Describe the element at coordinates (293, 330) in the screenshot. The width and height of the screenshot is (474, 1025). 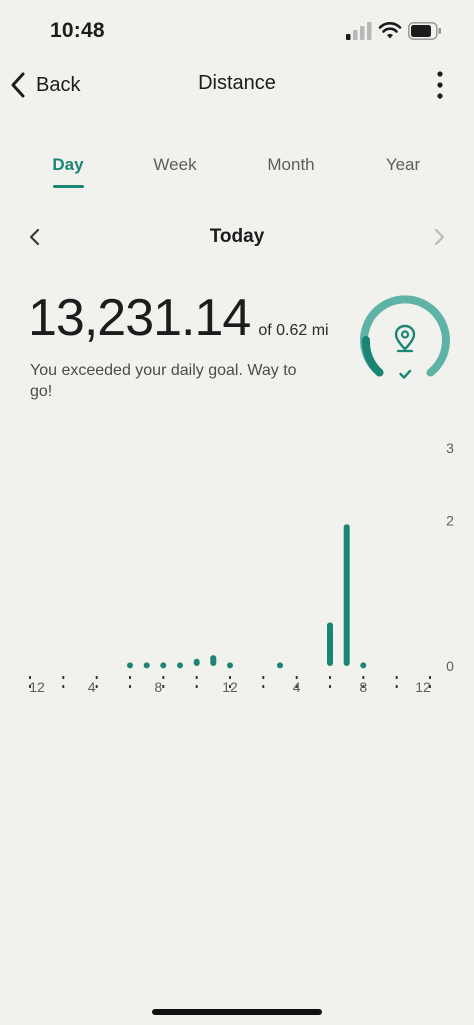
I see `goal-text: of 0.62 mi` at that location.